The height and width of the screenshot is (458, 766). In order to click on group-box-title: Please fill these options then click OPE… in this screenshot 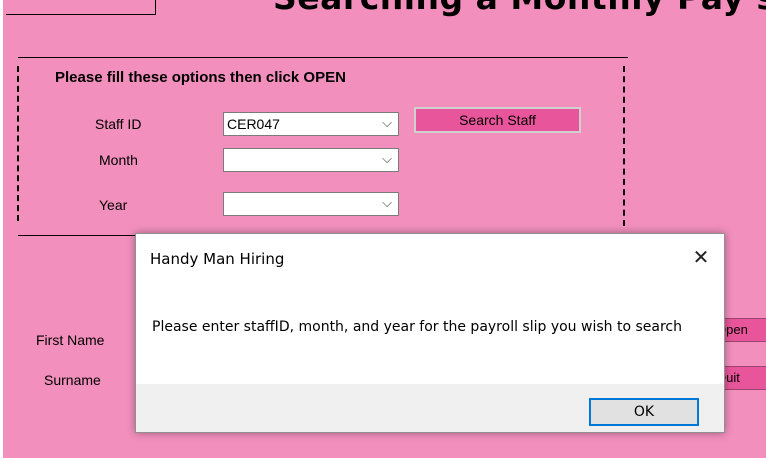, I will do `click(200, 77)`.